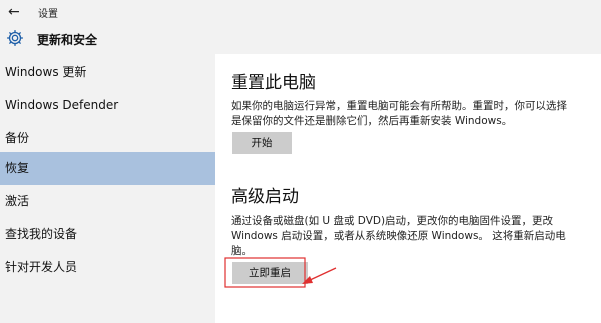  Describe the element at coordinates (107, 72) in the screenshot. I see `sidebar-item-windows-update: Windows 更新` at that location.